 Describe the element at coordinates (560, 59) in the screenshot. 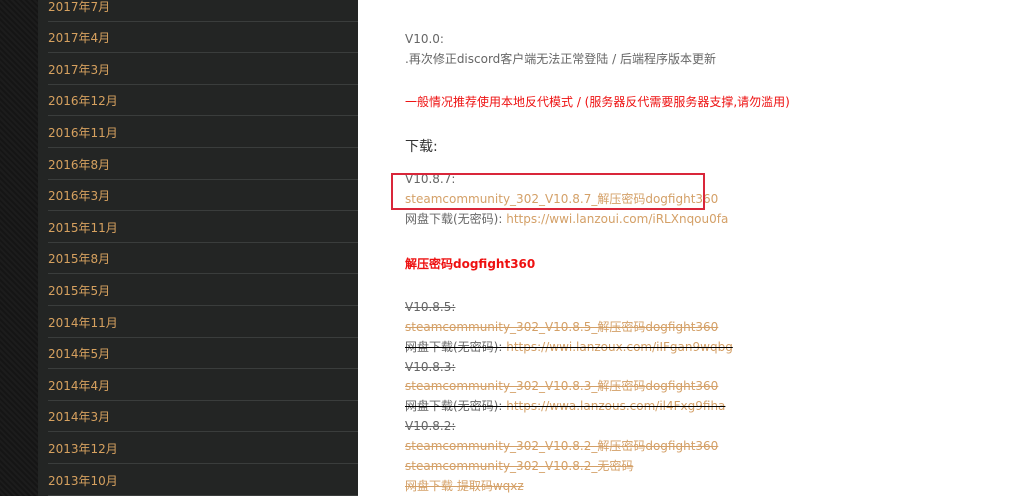

I see `version-note: .再次修正discord客户端无法正常登陆 / 后端程序版本更新` at that location.